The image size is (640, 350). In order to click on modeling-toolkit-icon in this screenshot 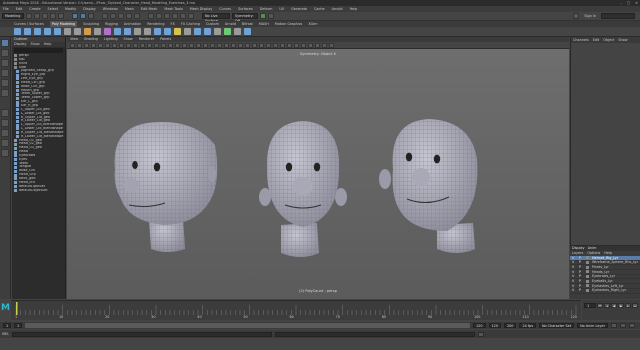, I will do `click(263, 16)`.